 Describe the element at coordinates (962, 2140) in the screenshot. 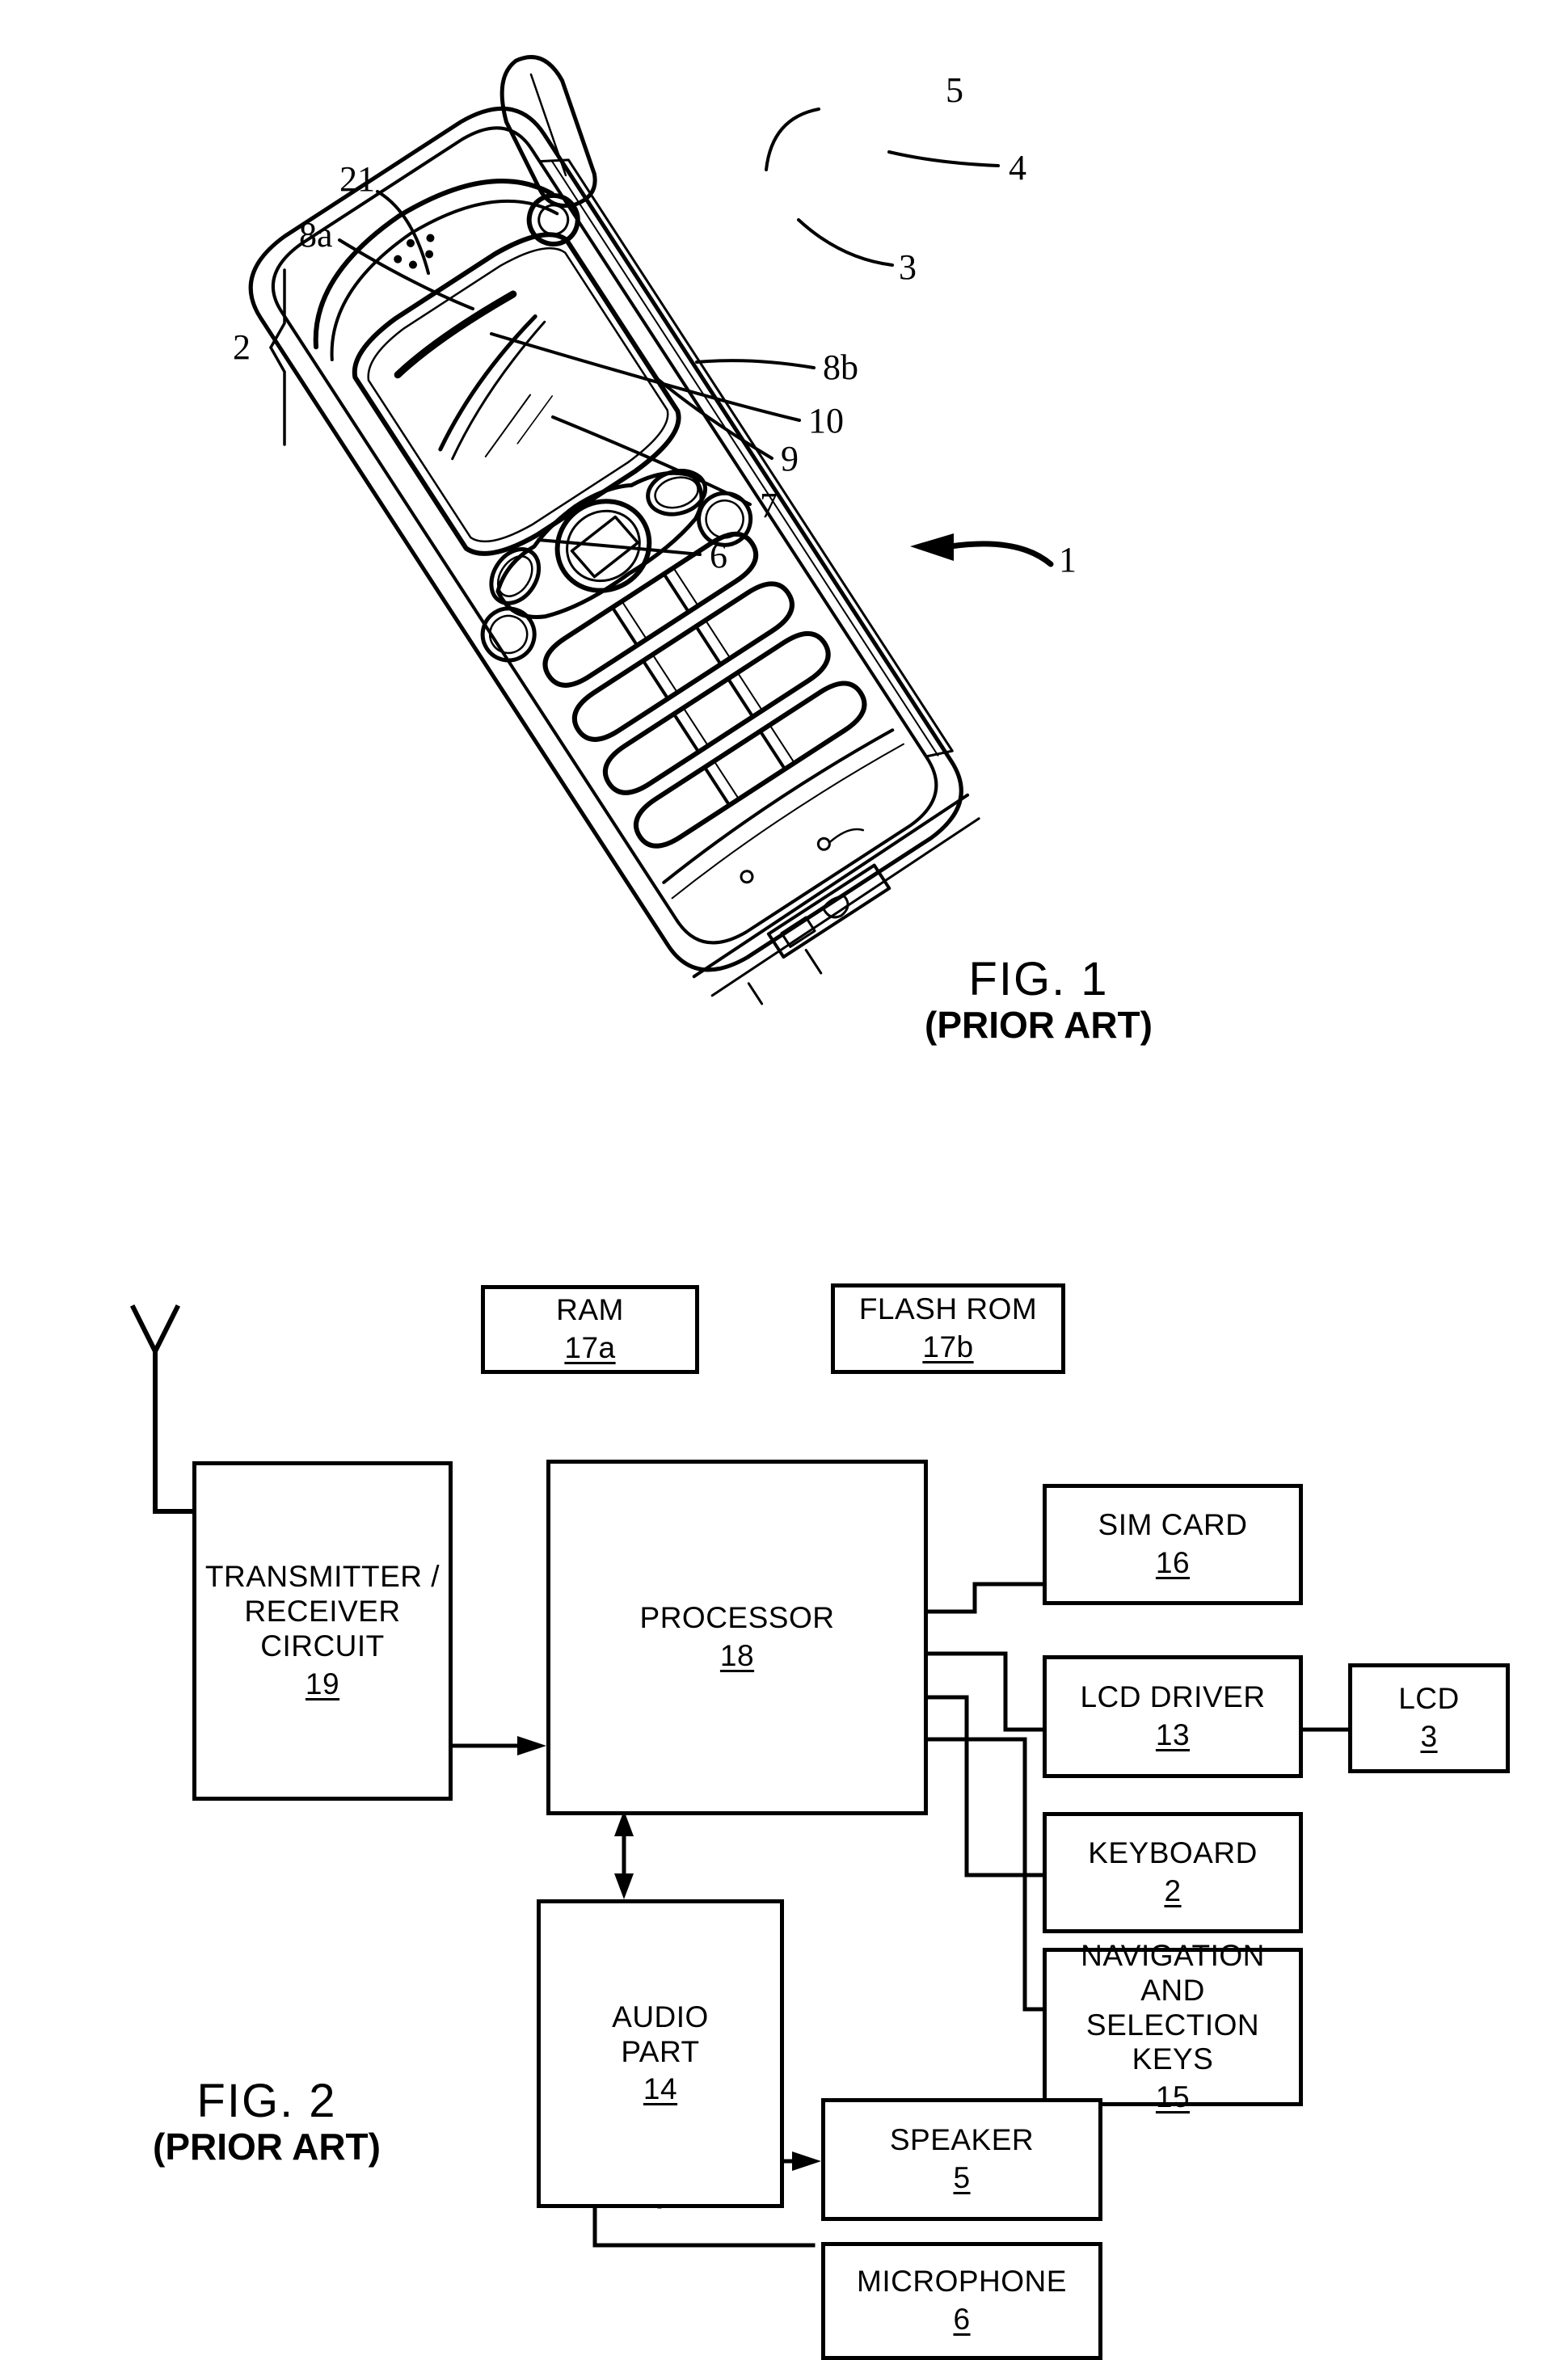

I see `block-speaker-label: SPEAKER` at that location.